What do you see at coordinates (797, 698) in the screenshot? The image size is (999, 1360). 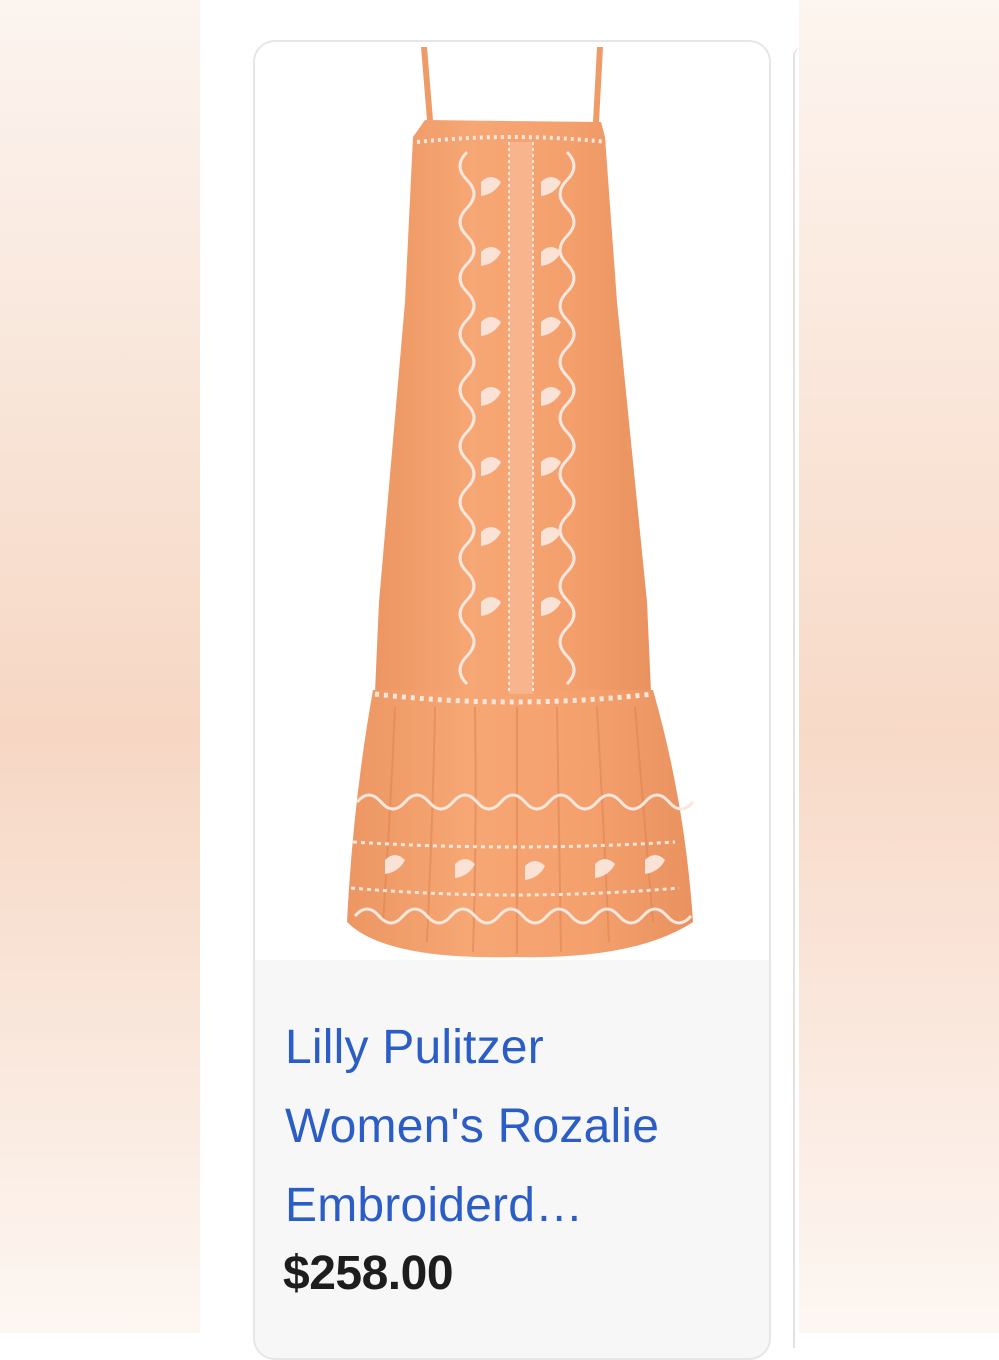 I see `next-product-card-edge` at bounding box center [797, 698].